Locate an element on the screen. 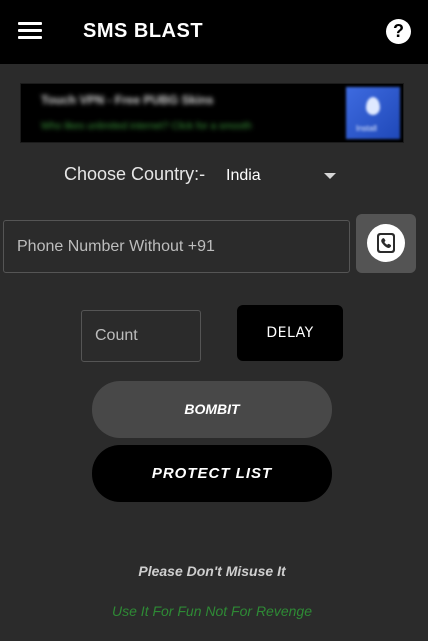 The height and width of the screenshot is (641, 428). count-input is located at coordinates (141, 336).